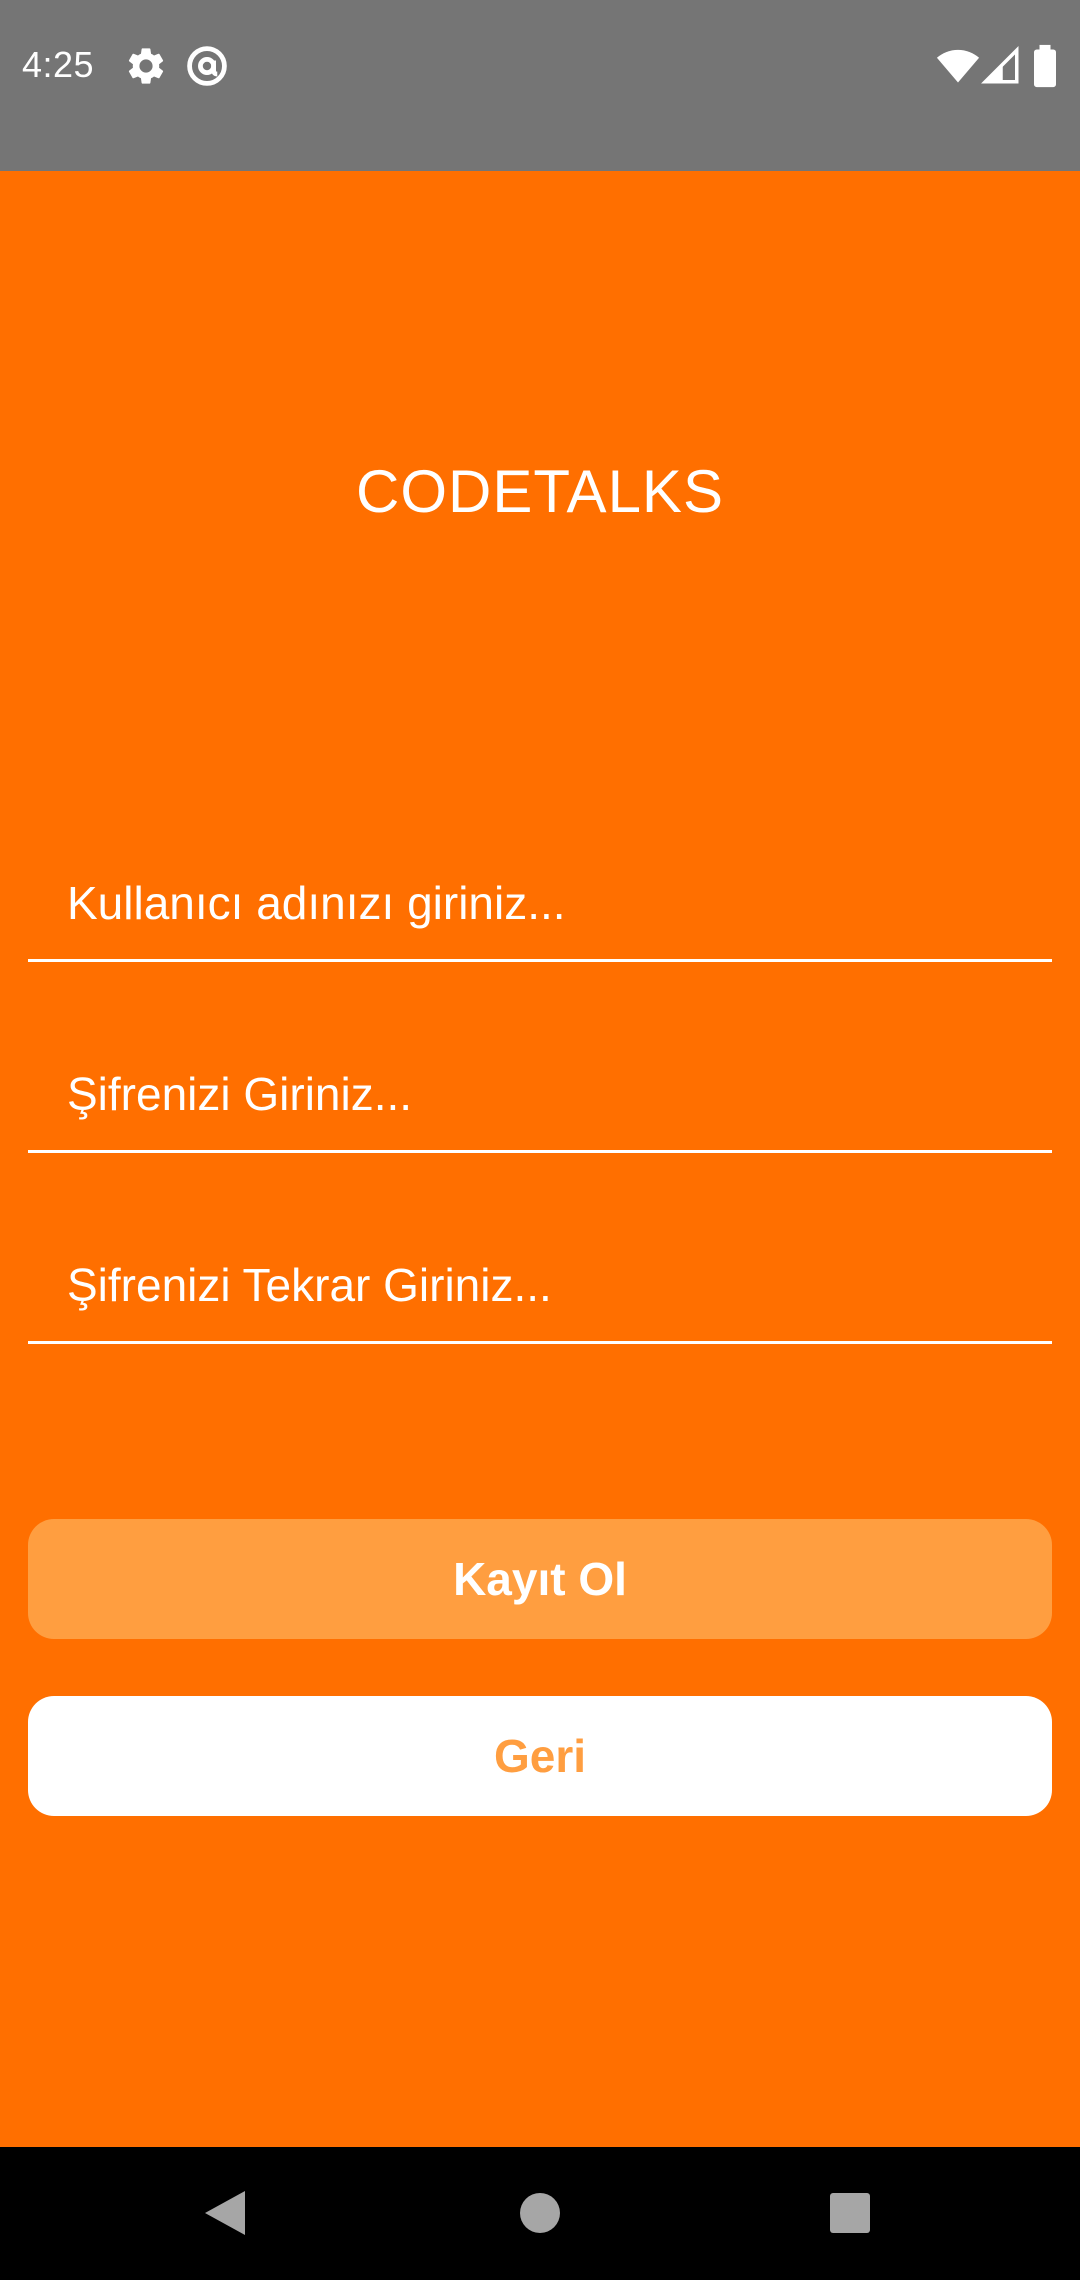  I want to click on navigation-bar, so click(540, 2213).